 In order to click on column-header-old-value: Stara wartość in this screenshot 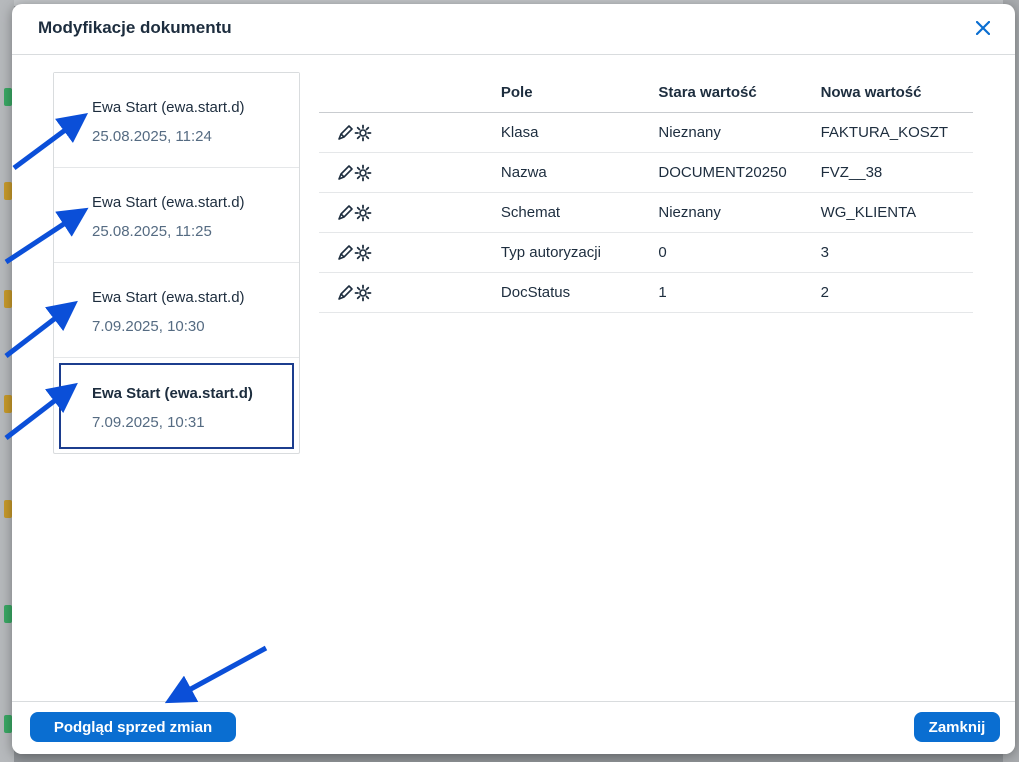, I will do `click(739, 92)`.